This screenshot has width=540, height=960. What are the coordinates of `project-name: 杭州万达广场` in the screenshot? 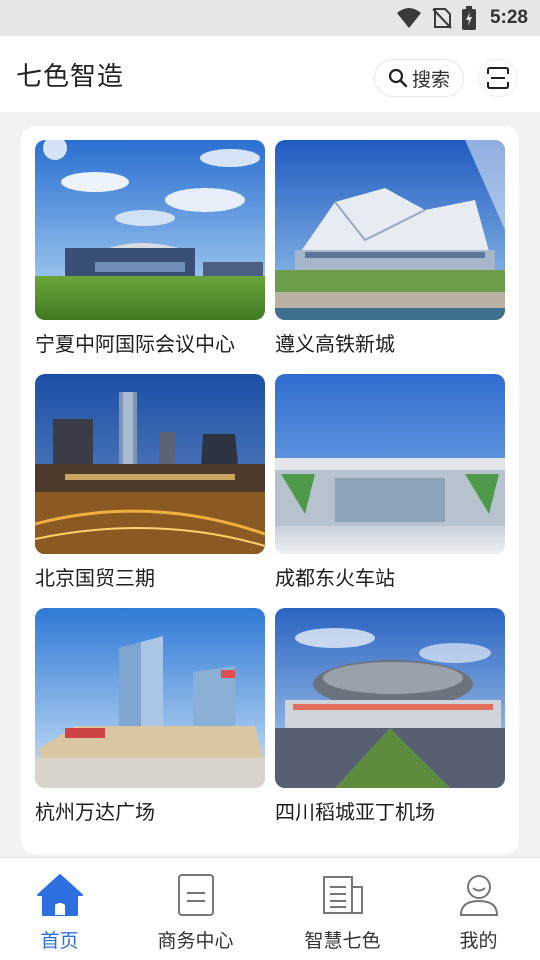 It's located at (95, 812).